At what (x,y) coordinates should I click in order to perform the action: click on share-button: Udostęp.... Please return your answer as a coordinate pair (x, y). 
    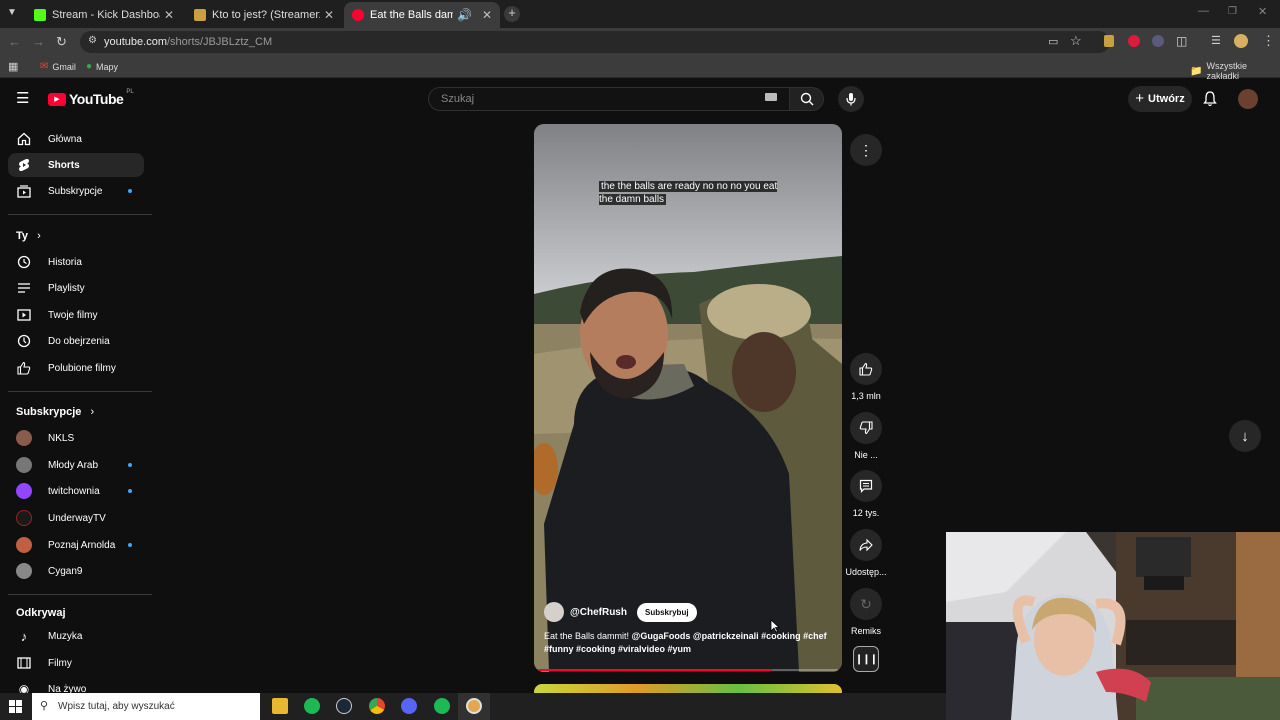
    Looking at the image, I should click on (866, 553).